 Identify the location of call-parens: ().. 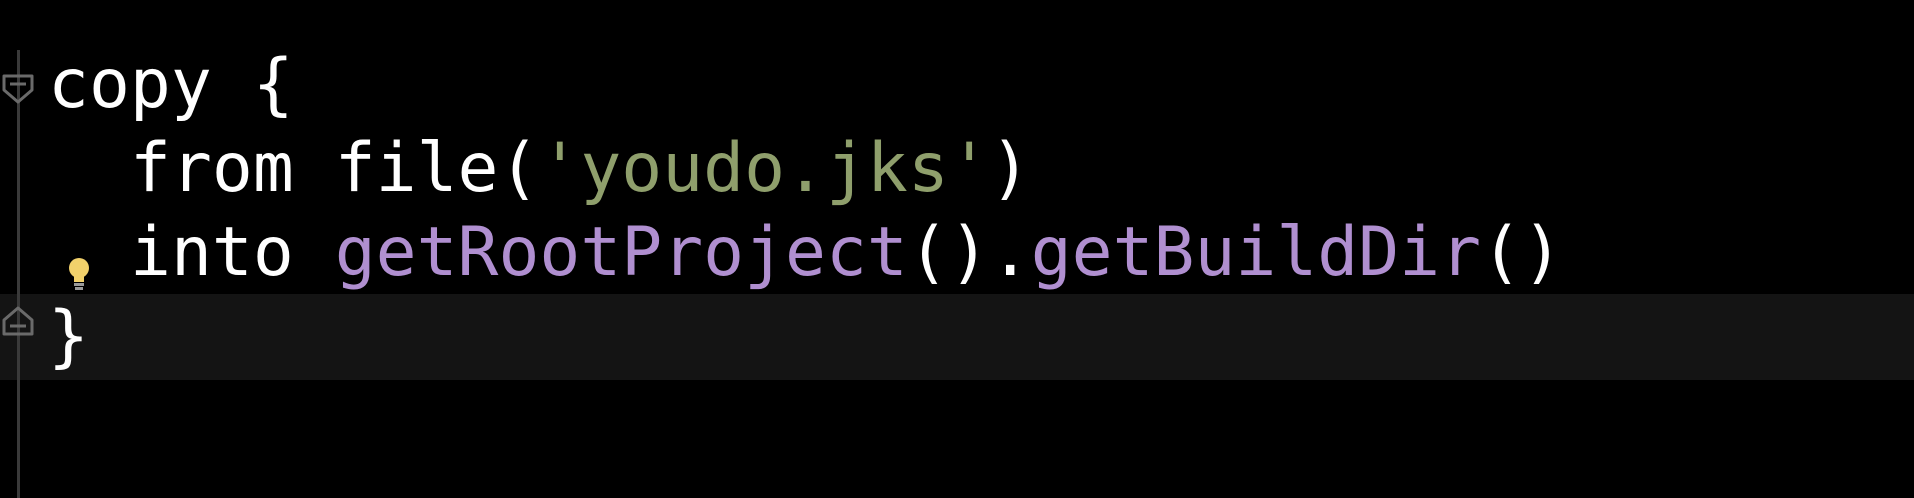
(969, 252).